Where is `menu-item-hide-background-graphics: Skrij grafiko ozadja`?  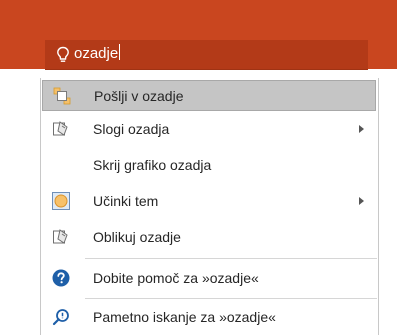 menu-item-hide-background-graphics: Skrij grafiko ozadja is located at coordinates (209, 165).